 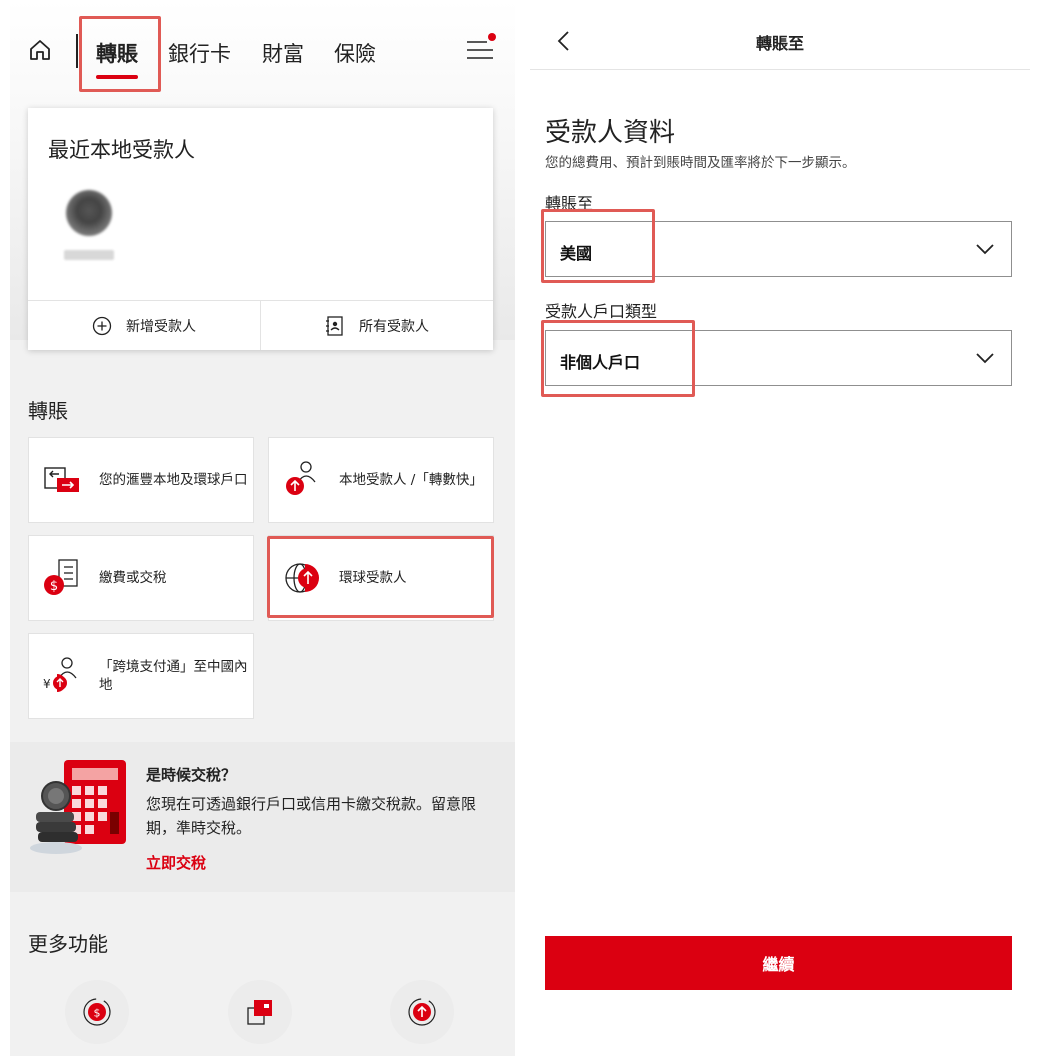 I want to click on screen-header: 轉賬至, so click(x=780, y=35).